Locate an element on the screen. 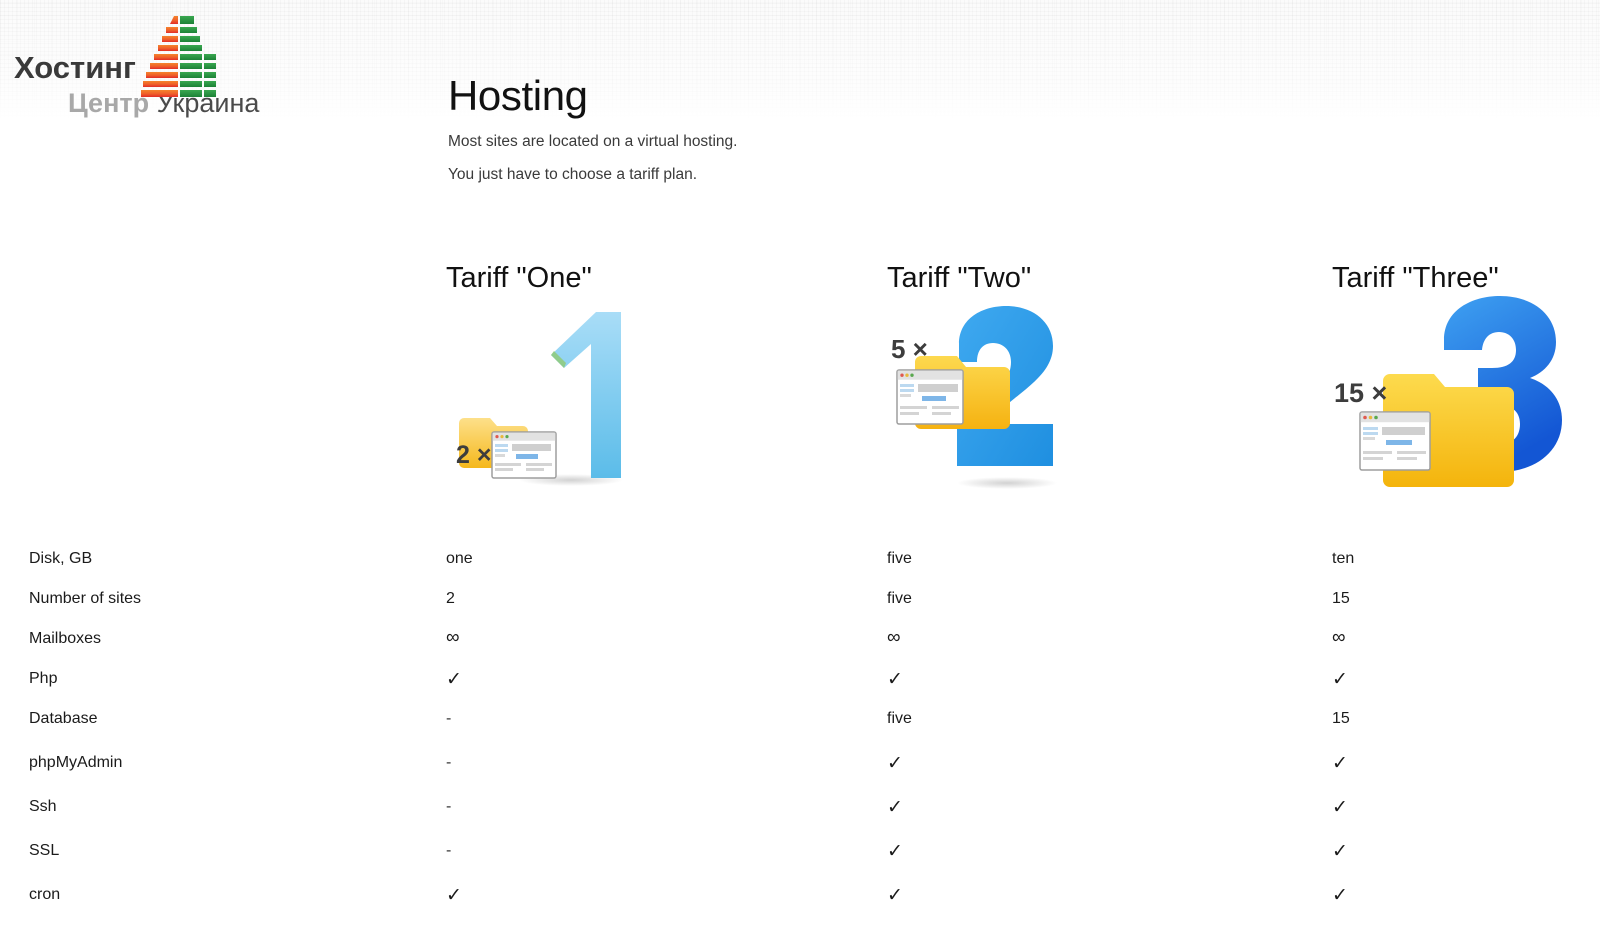 This screenshot has width=1600, height=948. table-row: Mailboxes ∞ ∞ ∞ is located at coordinates (800, 648).